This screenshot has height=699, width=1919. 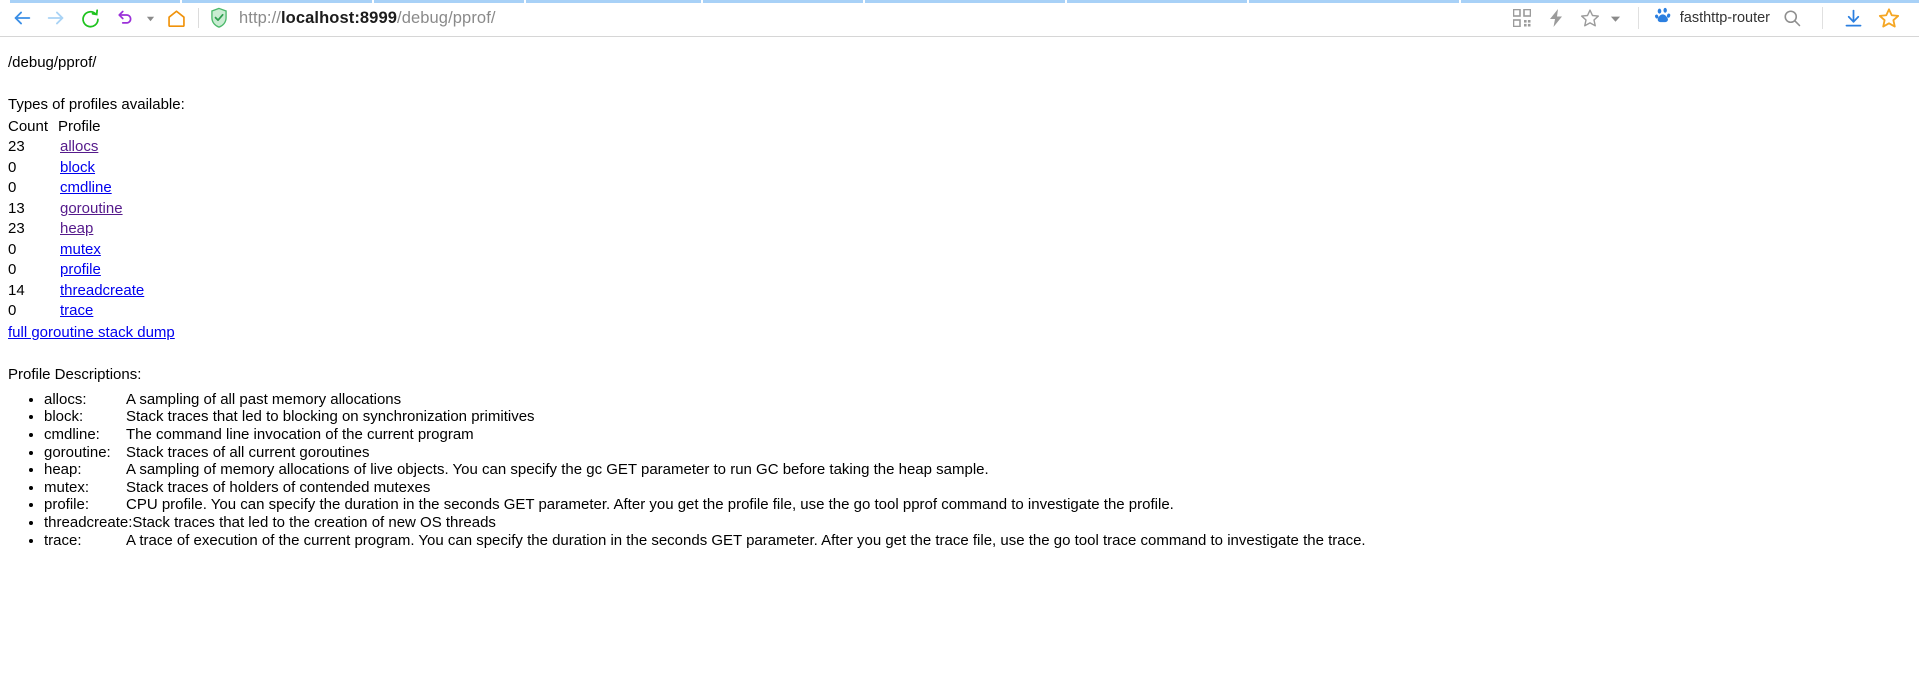 I want to click on shield-check-icon, so click(x=219, y=18).